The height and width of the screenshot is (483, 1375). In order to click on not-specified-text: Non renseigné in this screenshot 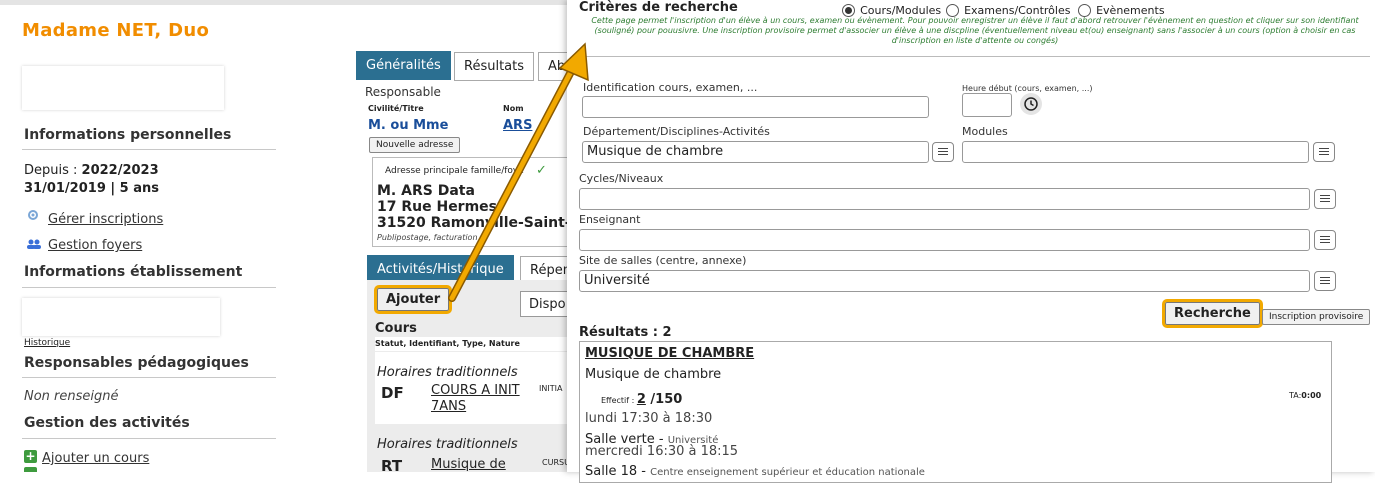, I will do `click(71, 396)`.